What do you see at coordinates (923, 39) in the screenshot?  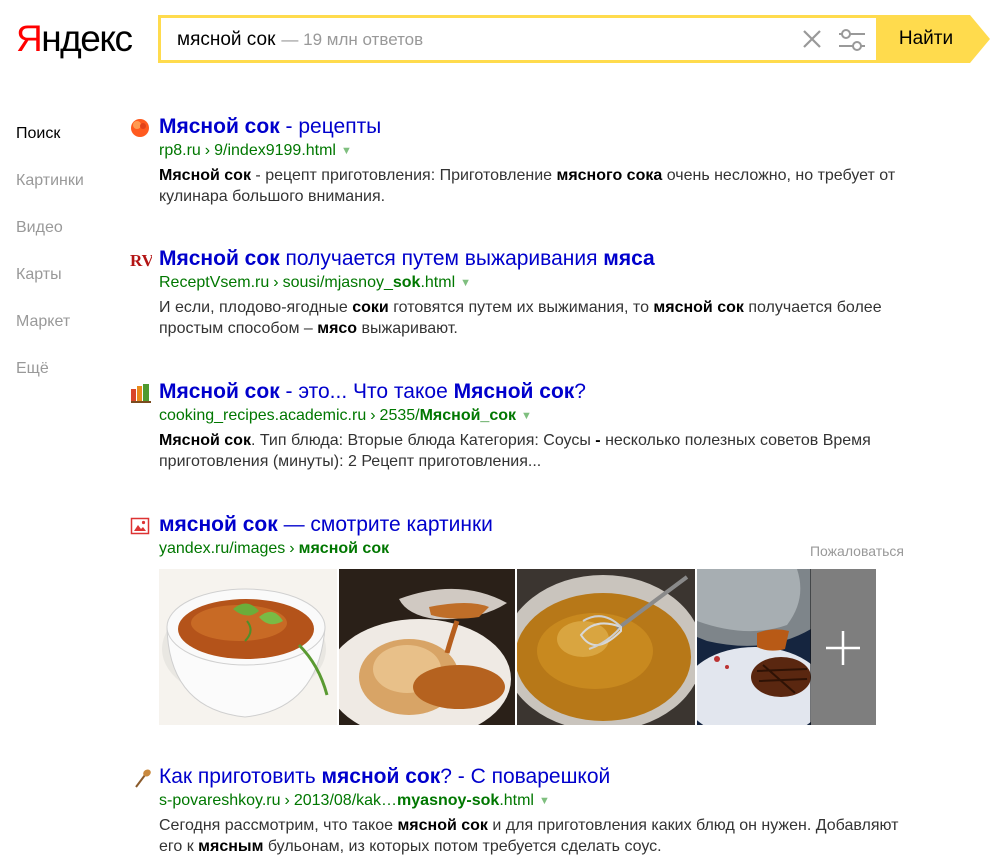 I see `search-button: Найти` at bounding box center [923, 39].